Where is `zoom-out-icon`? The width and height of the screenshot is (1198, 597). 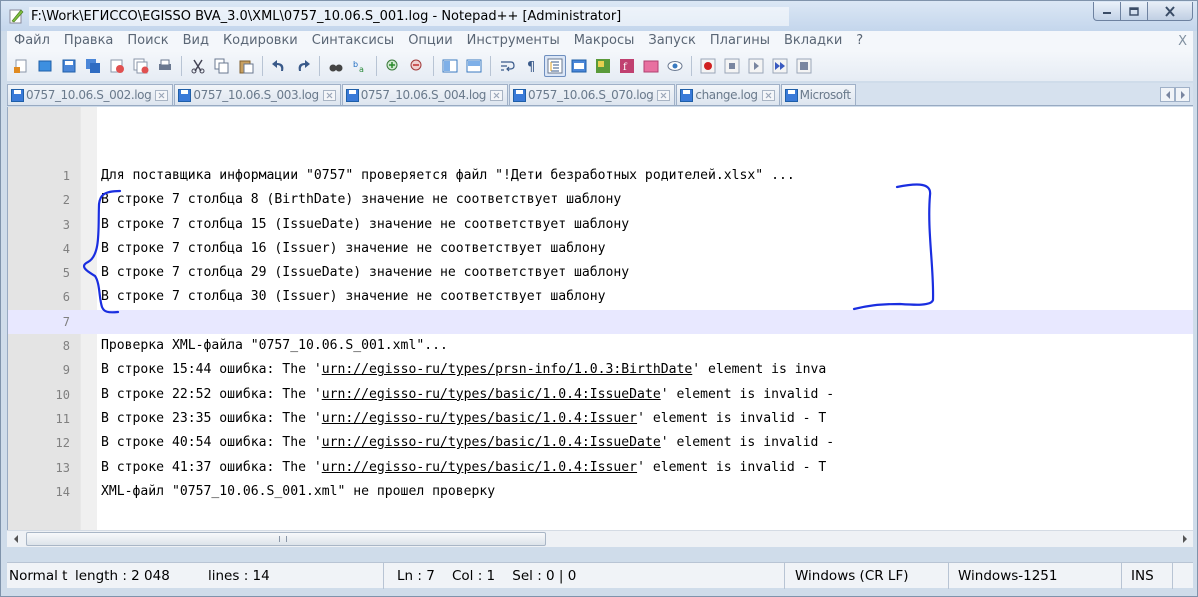 zoom-out-icon is located at coordinates (416, 65).